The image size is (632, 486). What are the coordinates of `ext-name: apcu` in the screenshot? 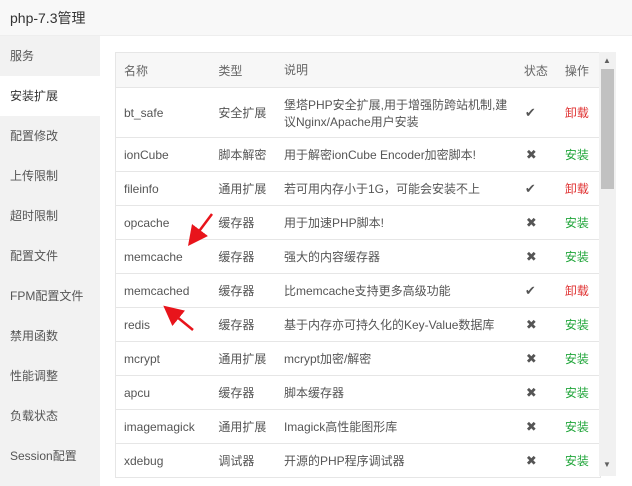 It's located at (163, 392).